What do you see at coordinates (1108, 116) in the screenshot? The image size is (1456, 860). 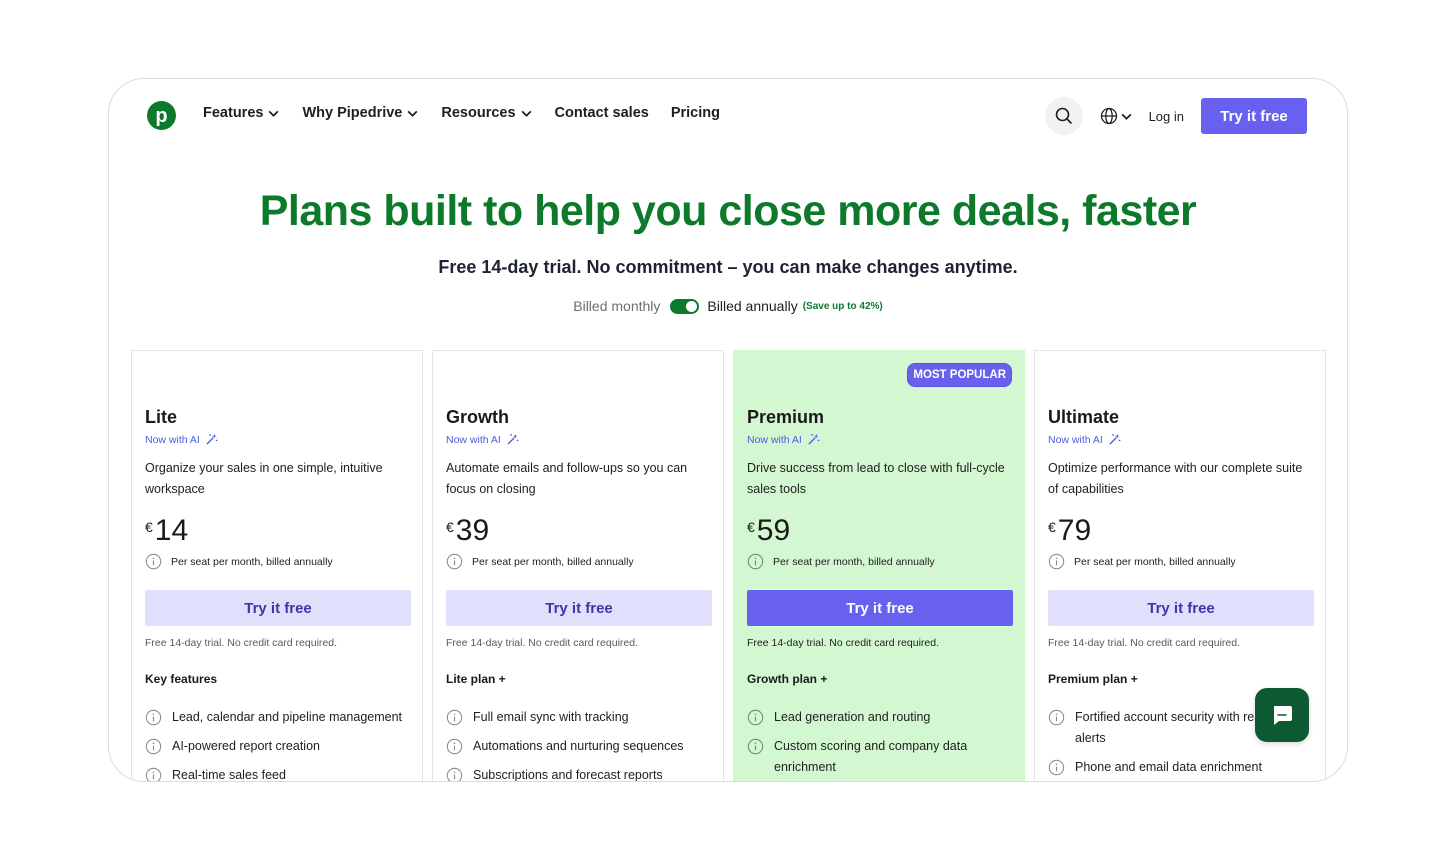 I see `globe-icon` at bounding box center [1108, 116].